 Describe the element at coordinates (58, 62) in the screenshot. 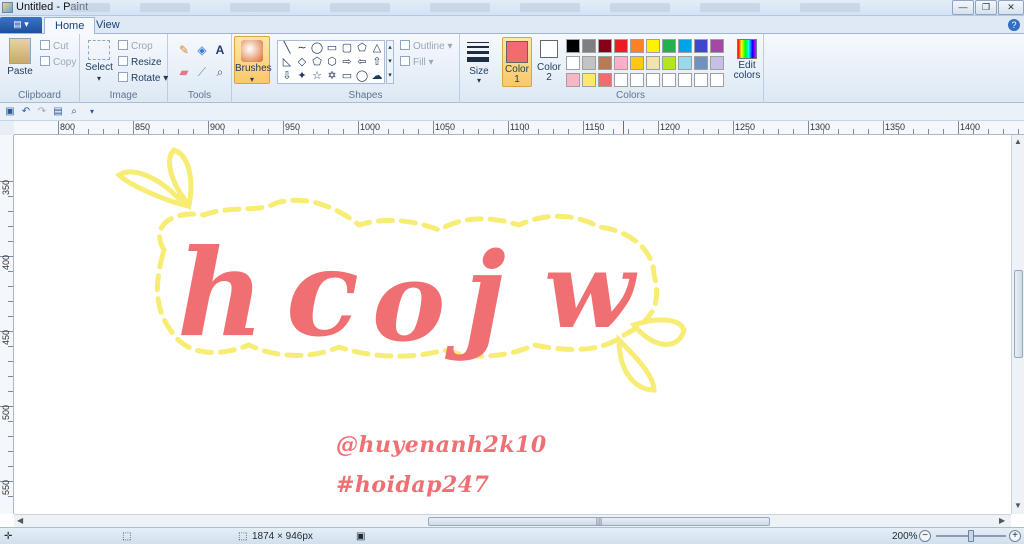

I see `copy-button: Copy` at that location.